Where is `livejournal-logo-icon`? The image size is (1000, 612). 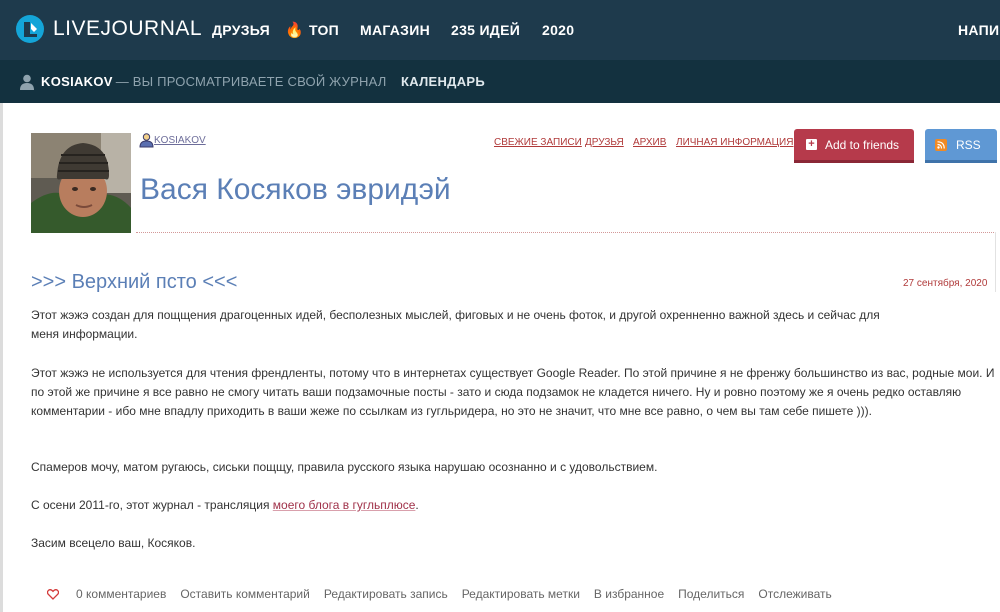 livejournal-logo-icon is located at coordinates (30, 29).